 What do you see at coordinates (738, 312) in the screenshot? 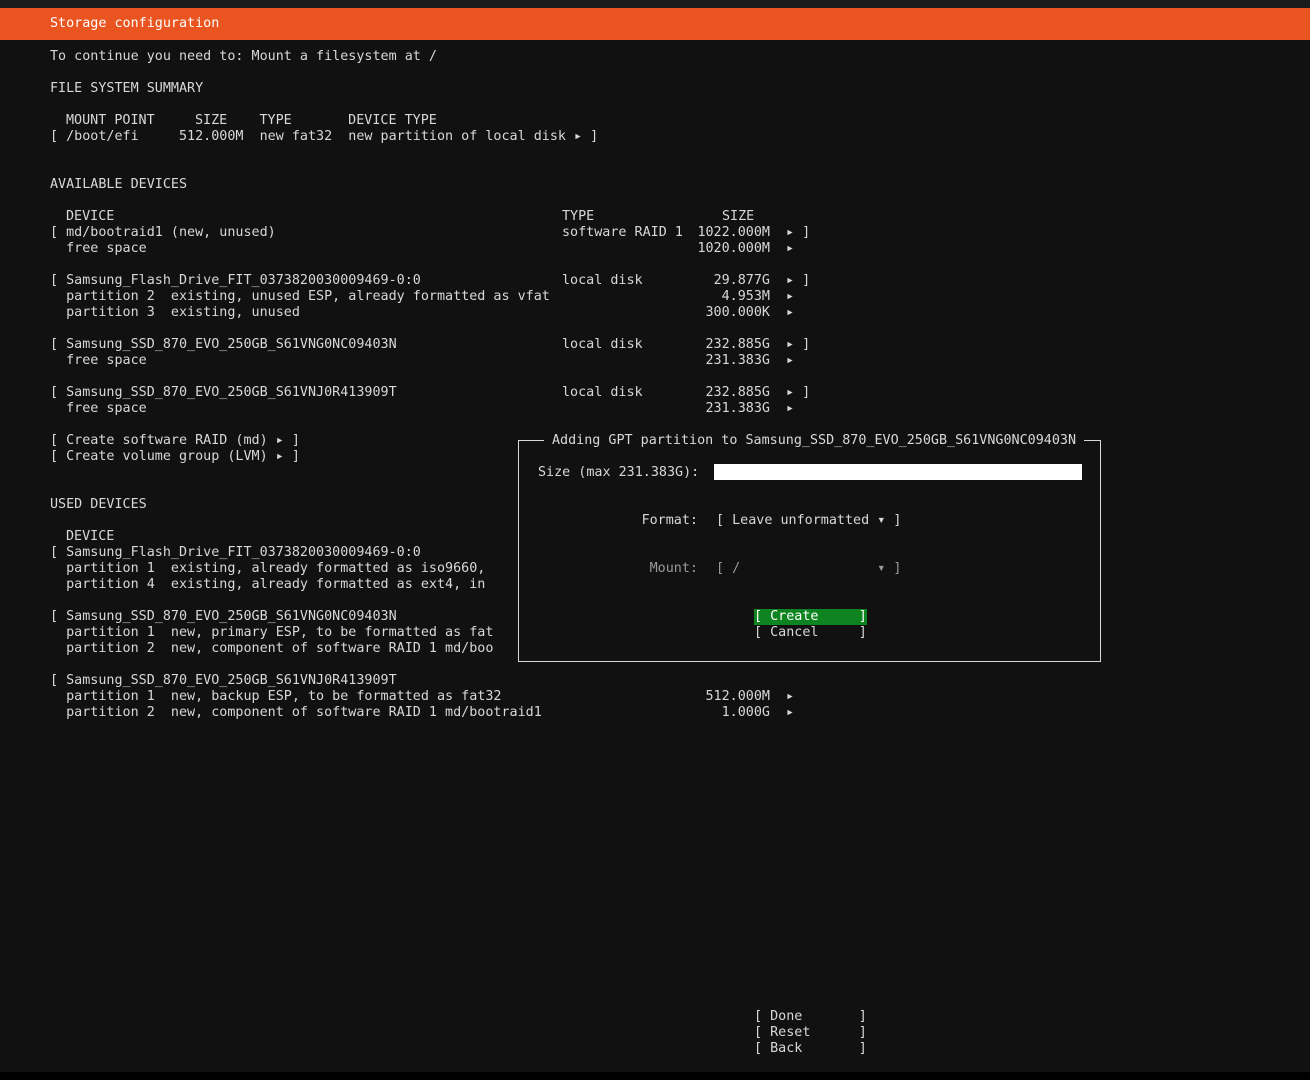
I see `device-size: 300.000K` at bounding box center [738, 312].